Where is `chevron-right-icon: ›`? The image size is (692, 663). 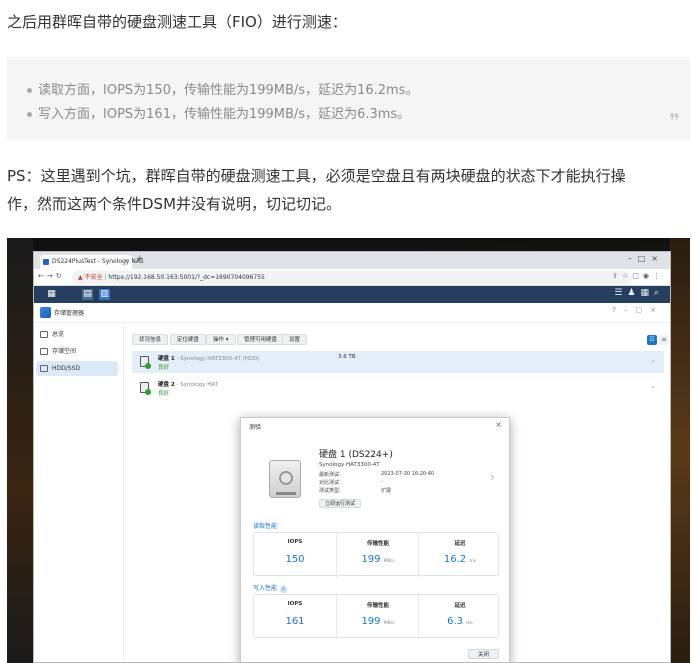
chevron-right-icon: › is located at coordinates (492, 477).